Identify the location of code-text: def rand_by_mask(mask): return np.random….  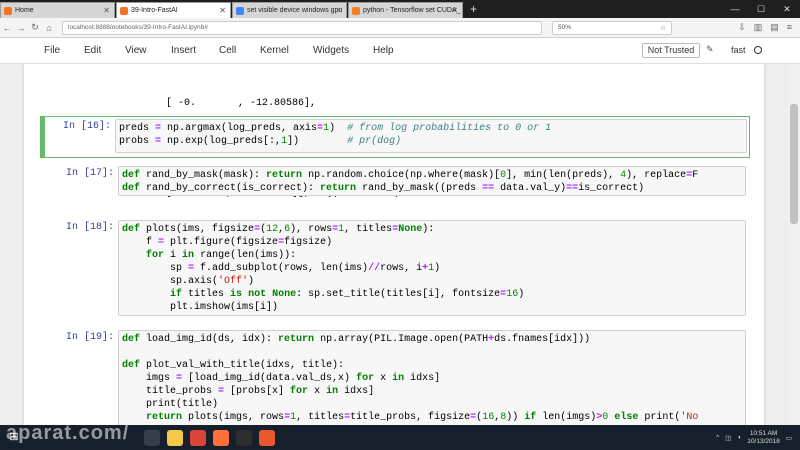
(410, 182).